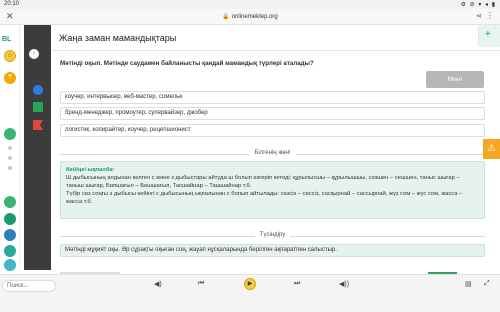 This screenshot has width=500, height=312. I want to click on status-icons: ⚙ ⊘ ▾ ◂ ▮, so click(478, 5).